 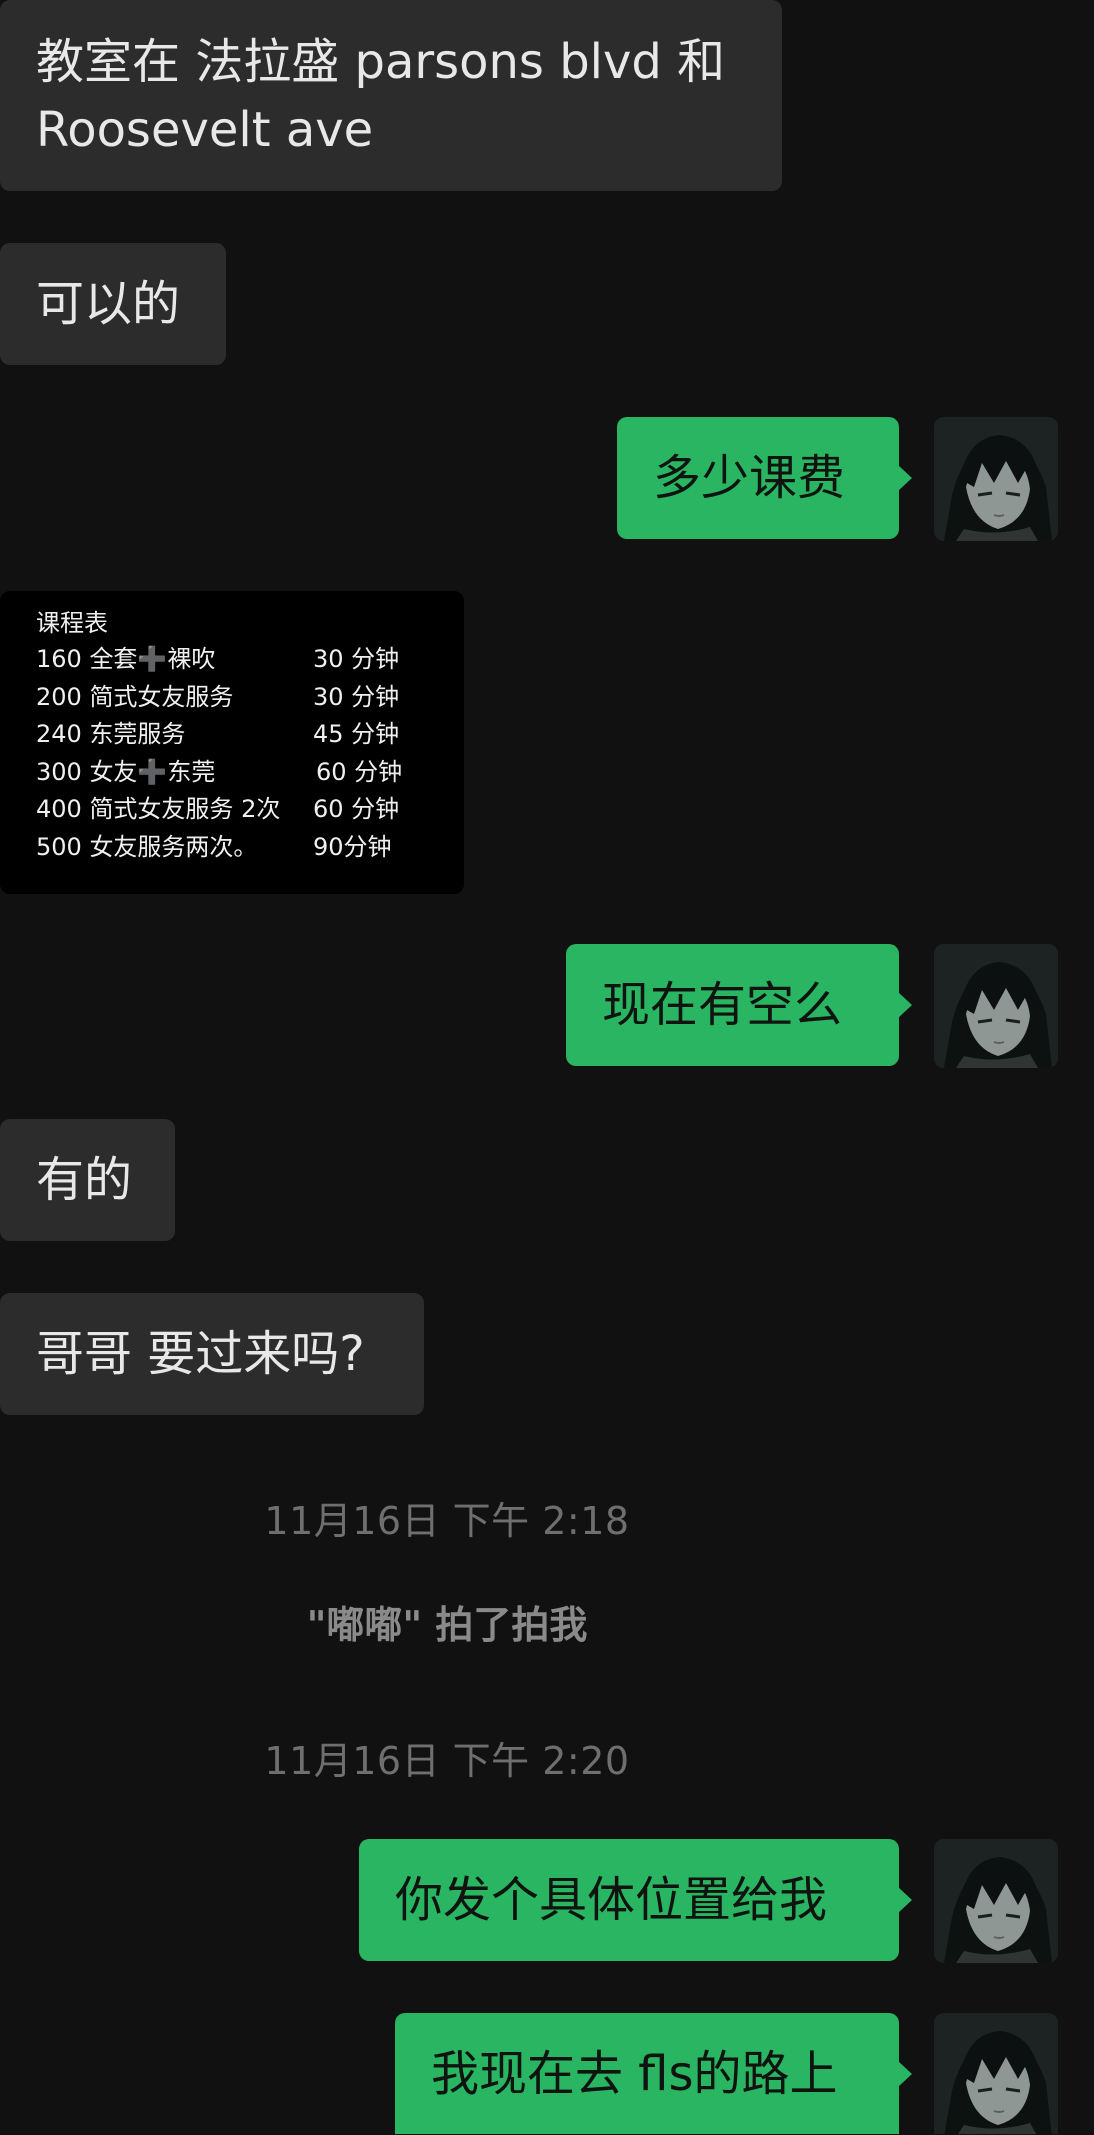 What do you see at coordinates (200, 1354) in the screenshot?
I see `message-text: 哥哥 要过来吗?` at bounding box center [200, 1354].